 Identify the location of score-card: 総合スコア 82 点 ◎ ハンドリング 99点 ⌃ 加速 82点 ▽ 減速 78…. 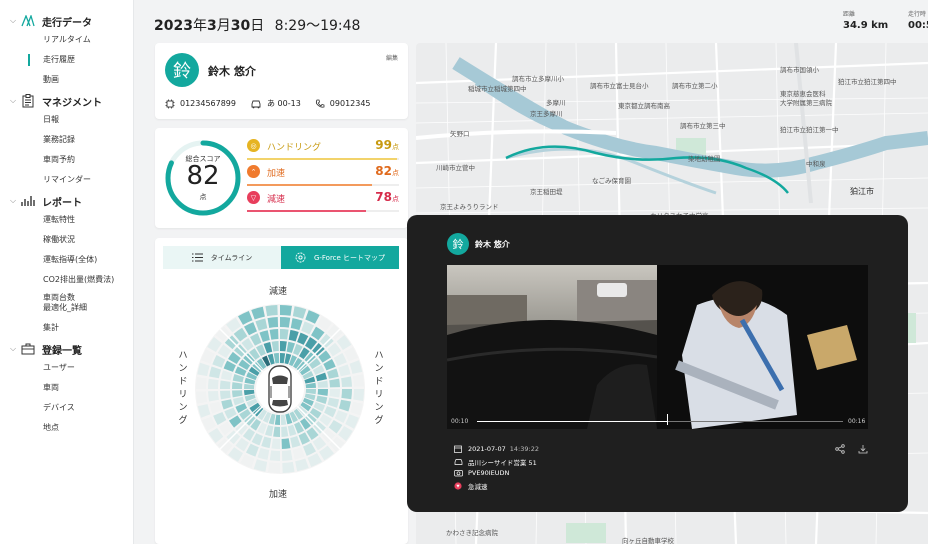
(281, 178).